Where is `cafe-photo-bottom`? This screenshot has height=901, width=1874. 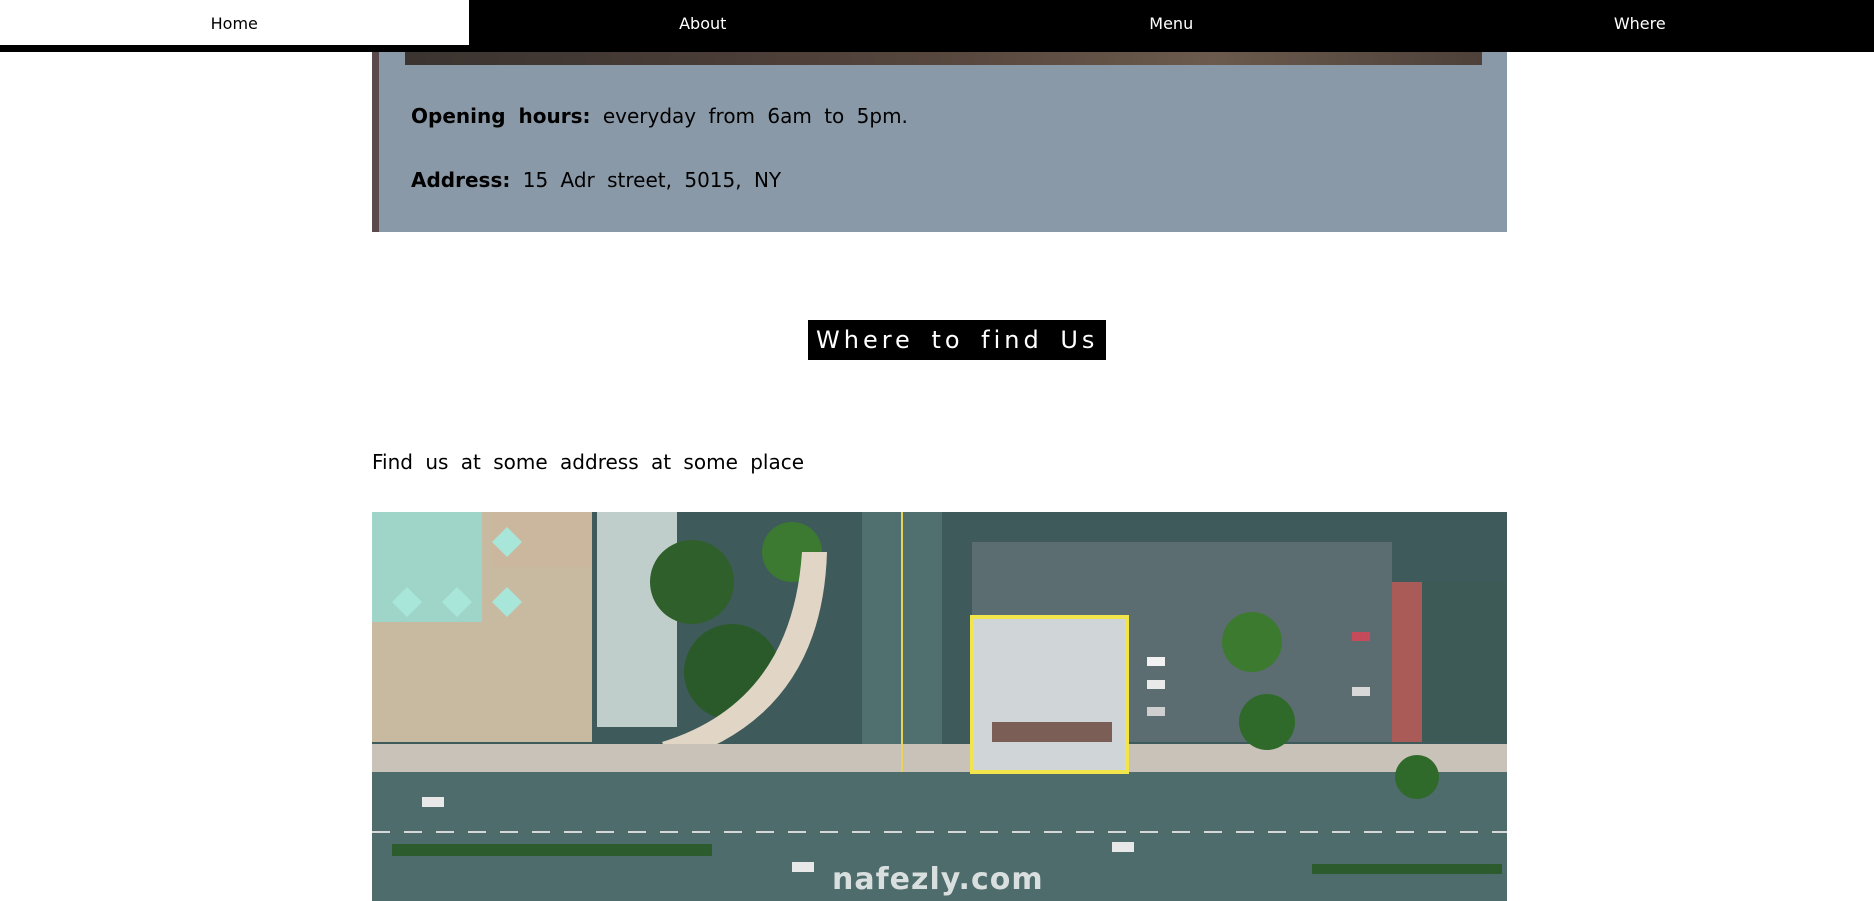 cafe-photo-bottom is located at coordinates (943, 58).